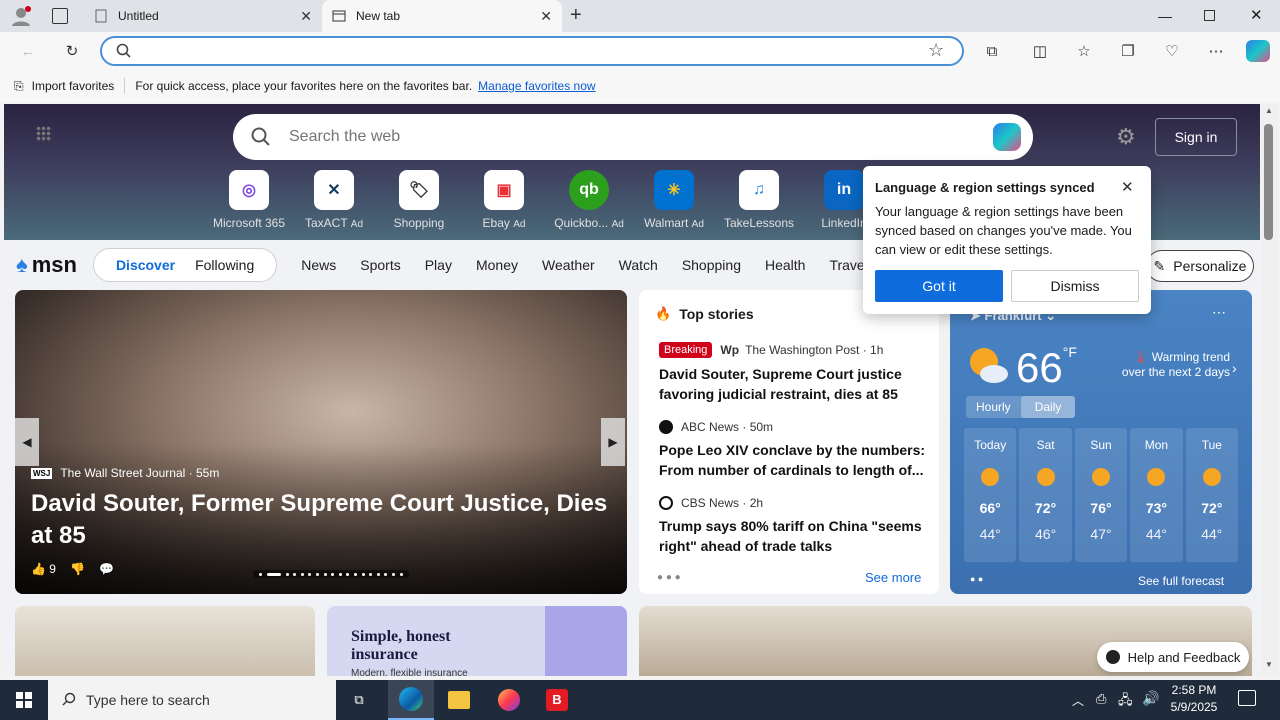 The height and width of the screenshot is (720, 1280). I want to click on comment-icon: 💬, so click(106, 569).